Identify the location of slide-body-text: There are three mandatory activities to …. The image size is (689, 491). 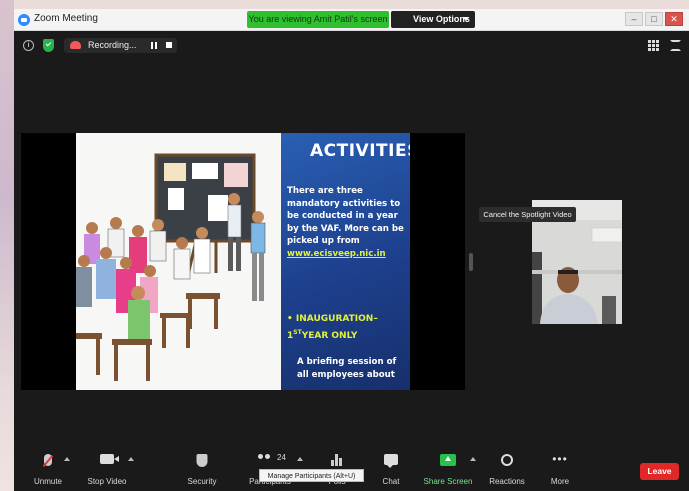
(347, 223).